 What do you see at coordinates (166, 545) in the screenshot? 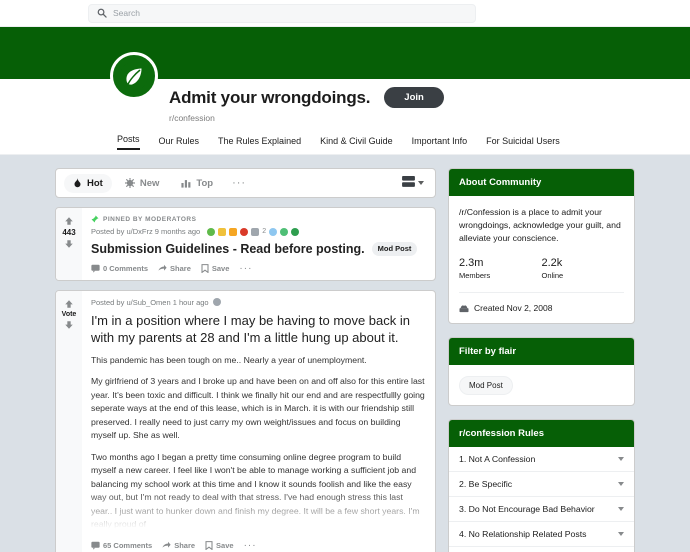
I see `share-icon` at bounding box center [166, 545].